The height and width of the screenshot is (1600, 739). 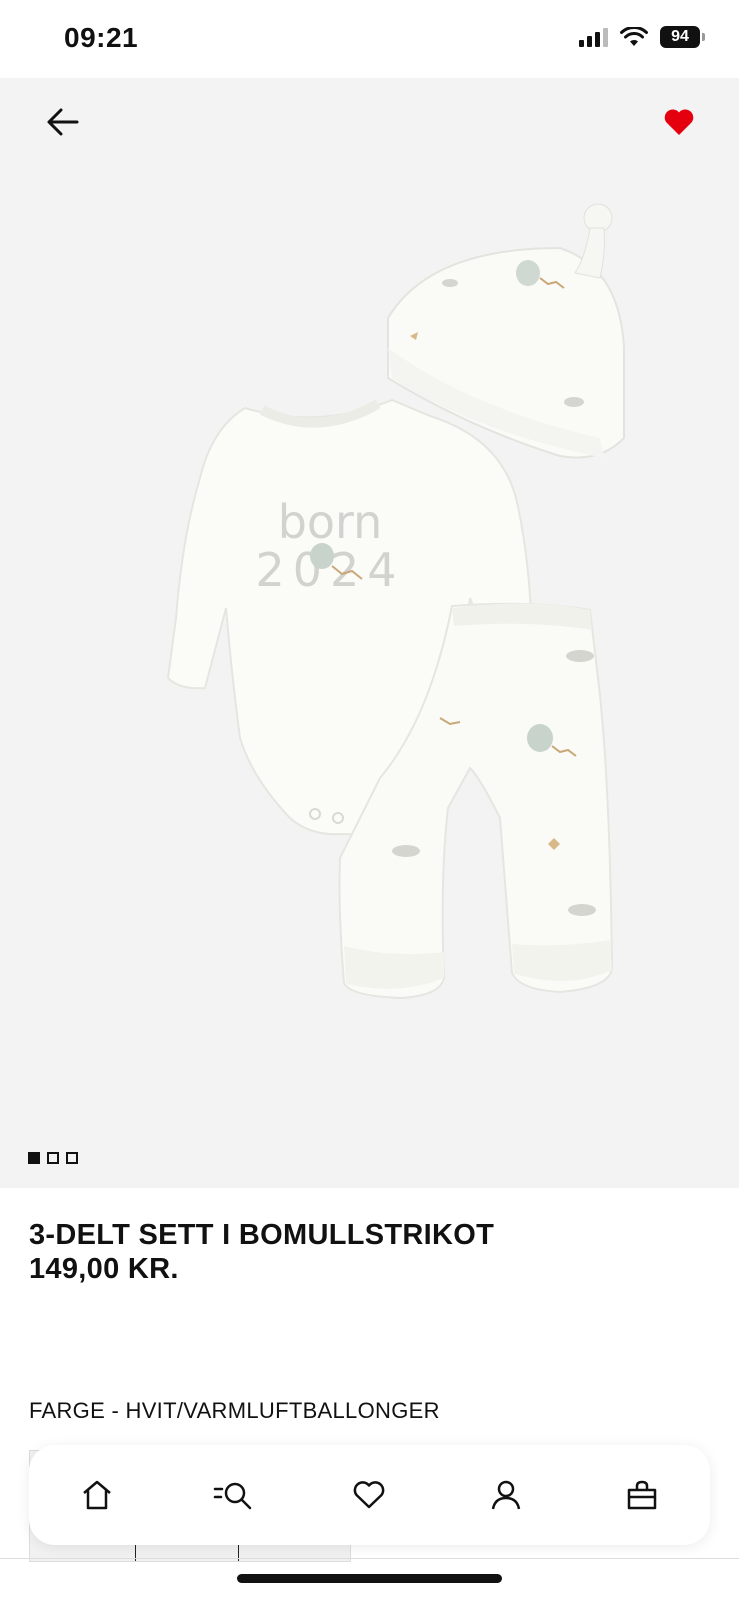 I want to click on image-pager, so click(x=53, y=1158).